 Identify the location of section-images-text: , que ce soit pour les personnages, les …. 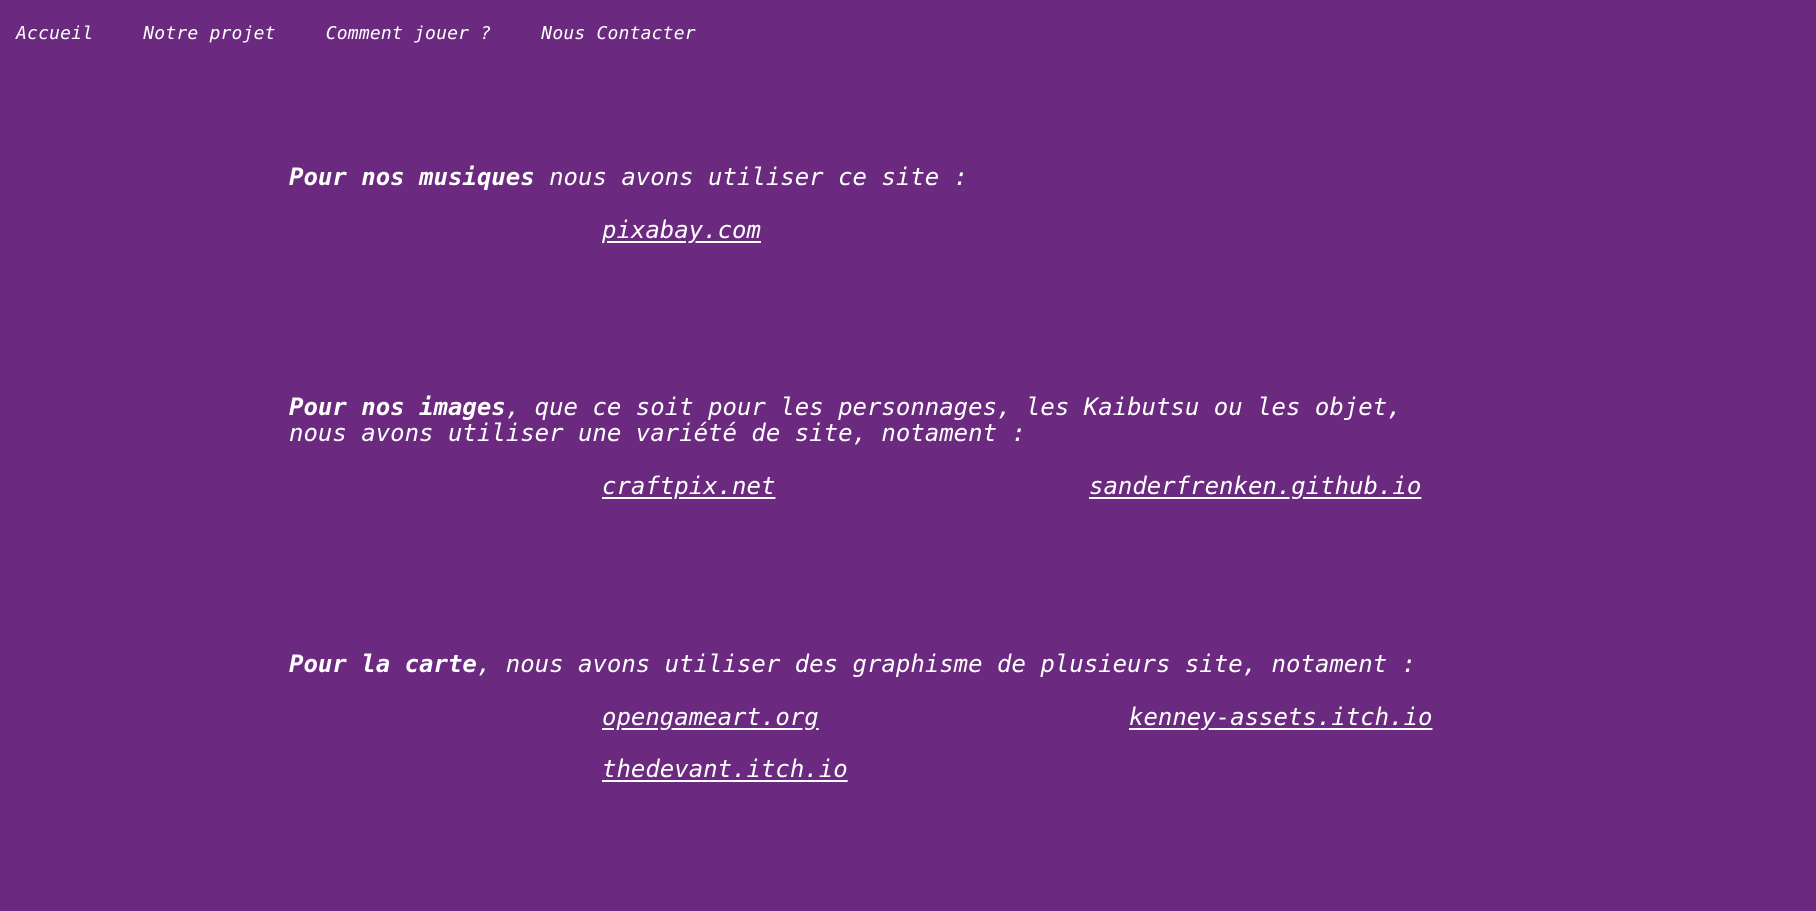
(953, 407).